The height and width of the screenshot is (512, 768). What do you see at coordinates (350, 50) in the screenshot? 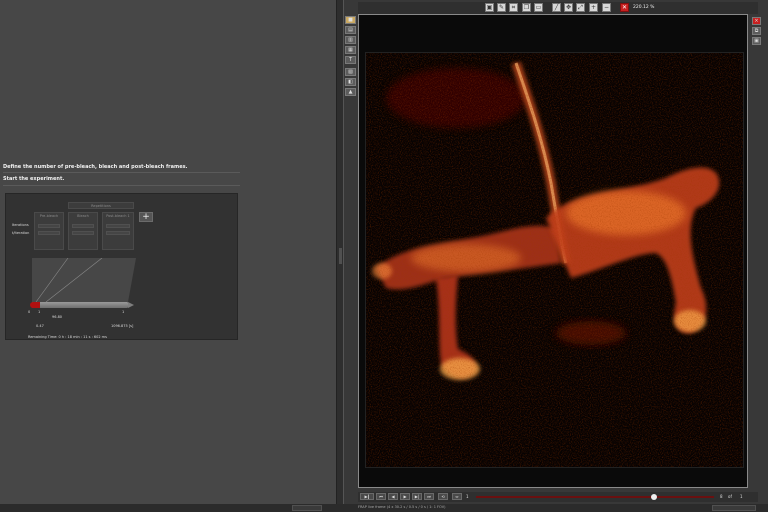
I see `settings-icon: ▦` at bounding box center [350, 50].